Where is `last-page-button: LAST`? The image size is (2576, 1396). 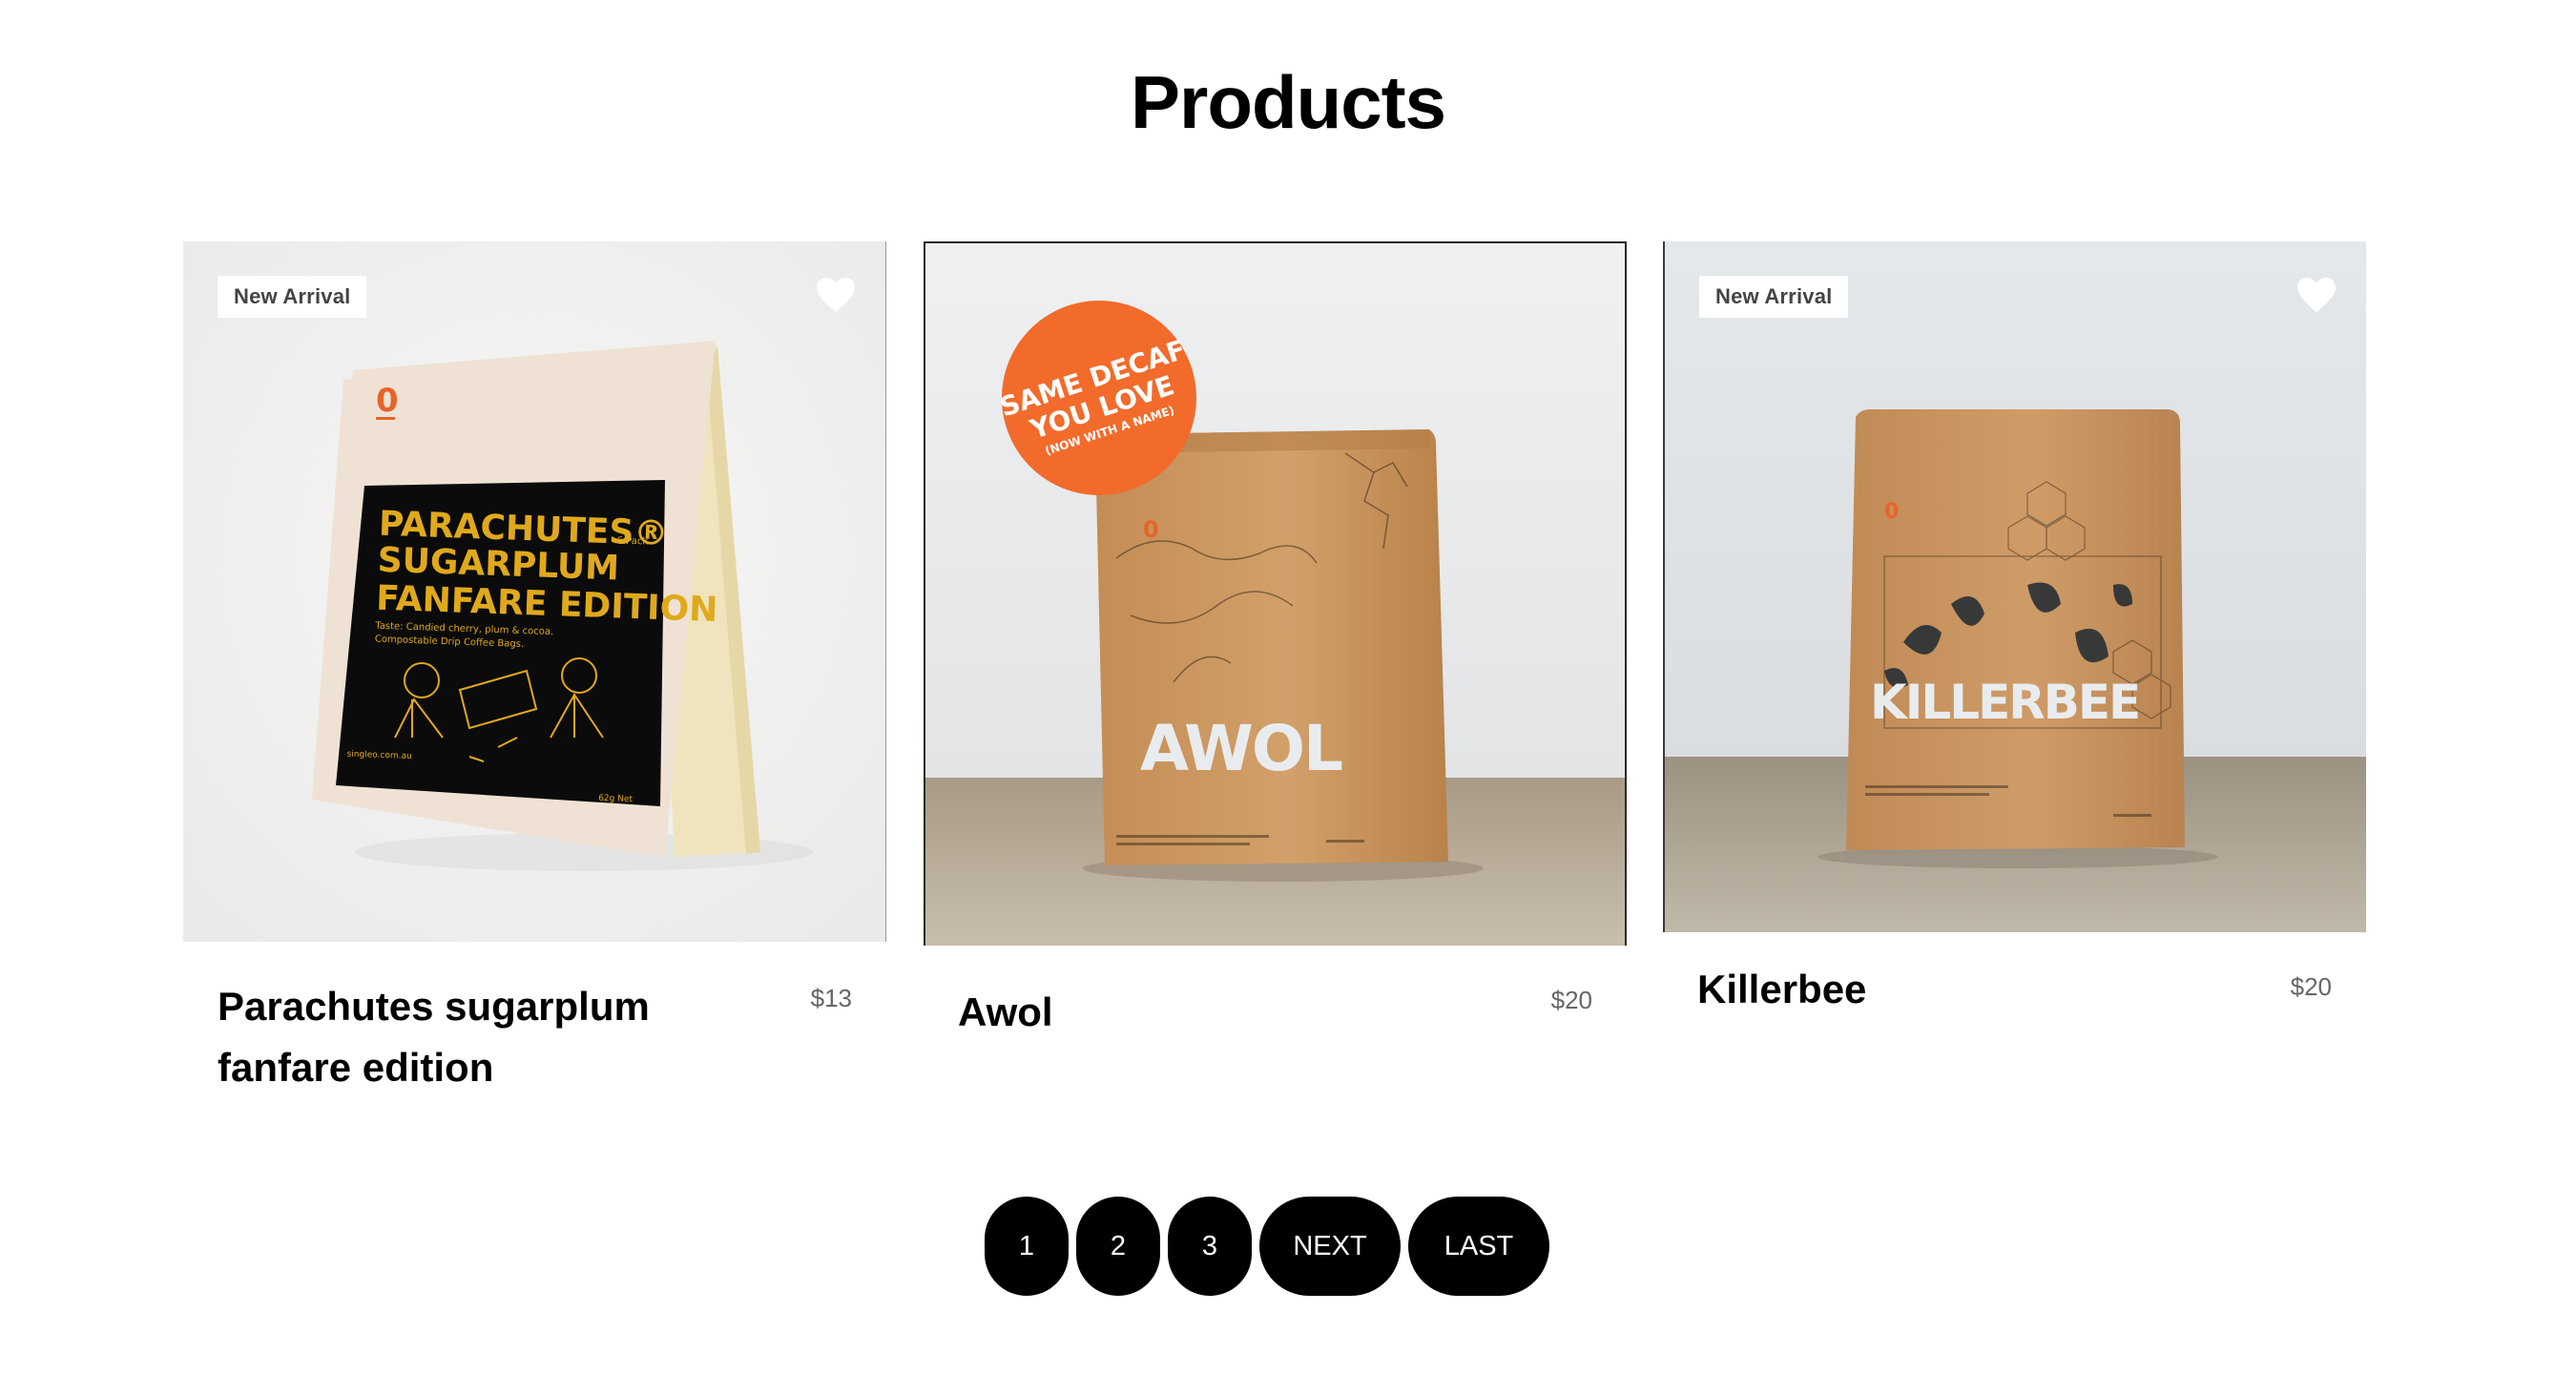 last-page-button: LAST is located at coordinates (1478, 1246).